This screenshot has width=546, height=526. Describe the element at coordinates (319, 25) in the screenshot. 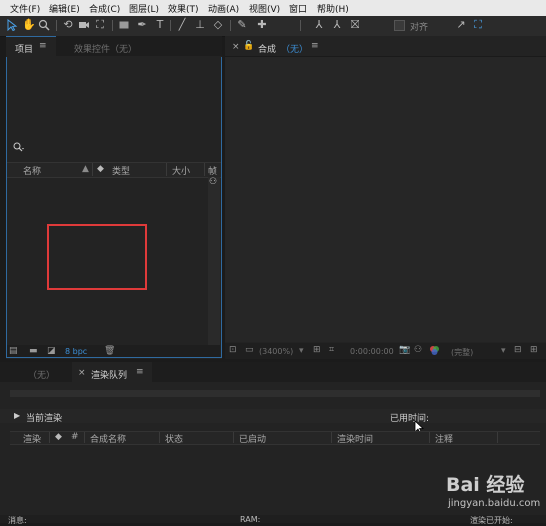

I see `local-axis-icon: ⅄` at that location.